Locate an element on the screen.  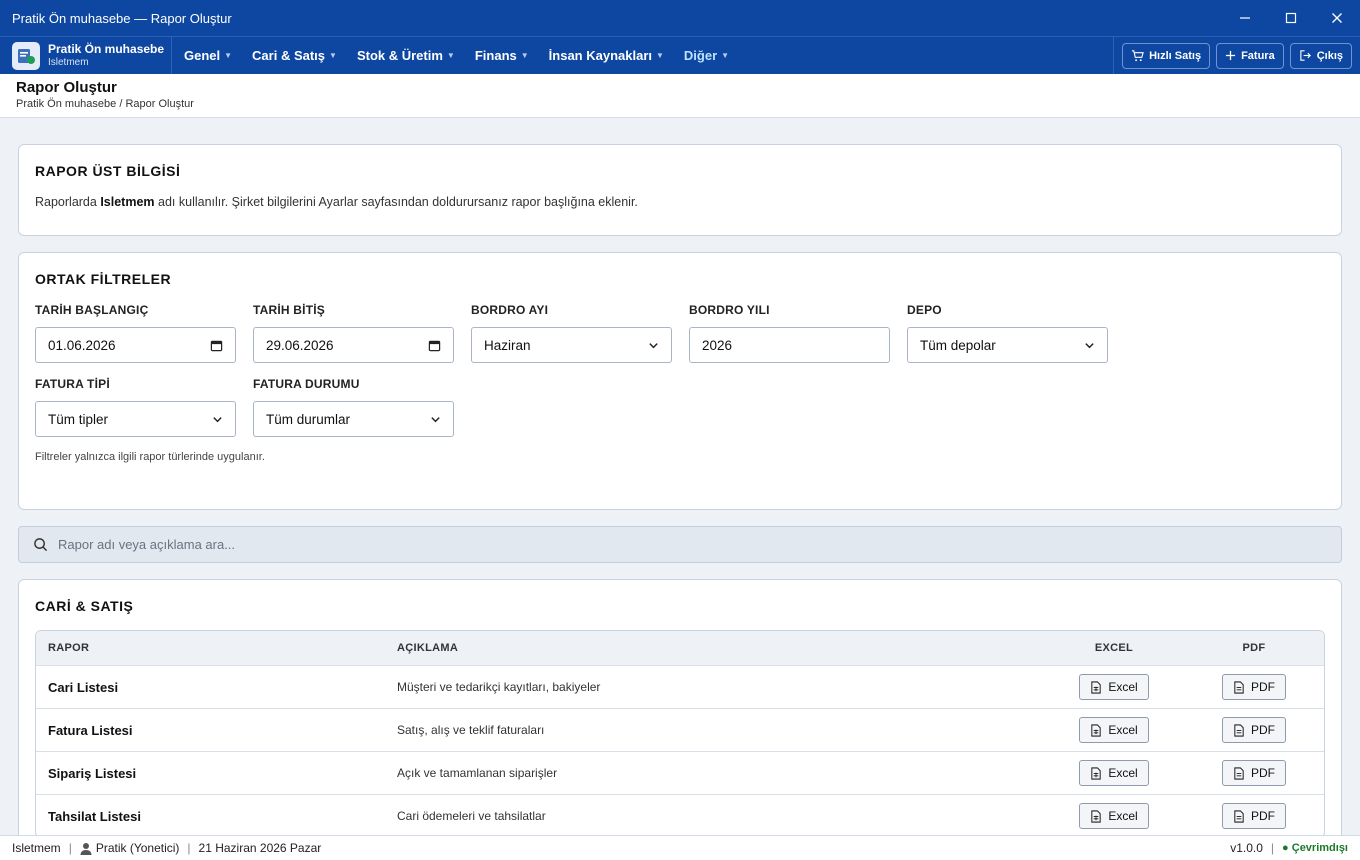
window-title: Pratik Ön muhasebe — Rapor Oluştur is located at coordinates (122, 18).